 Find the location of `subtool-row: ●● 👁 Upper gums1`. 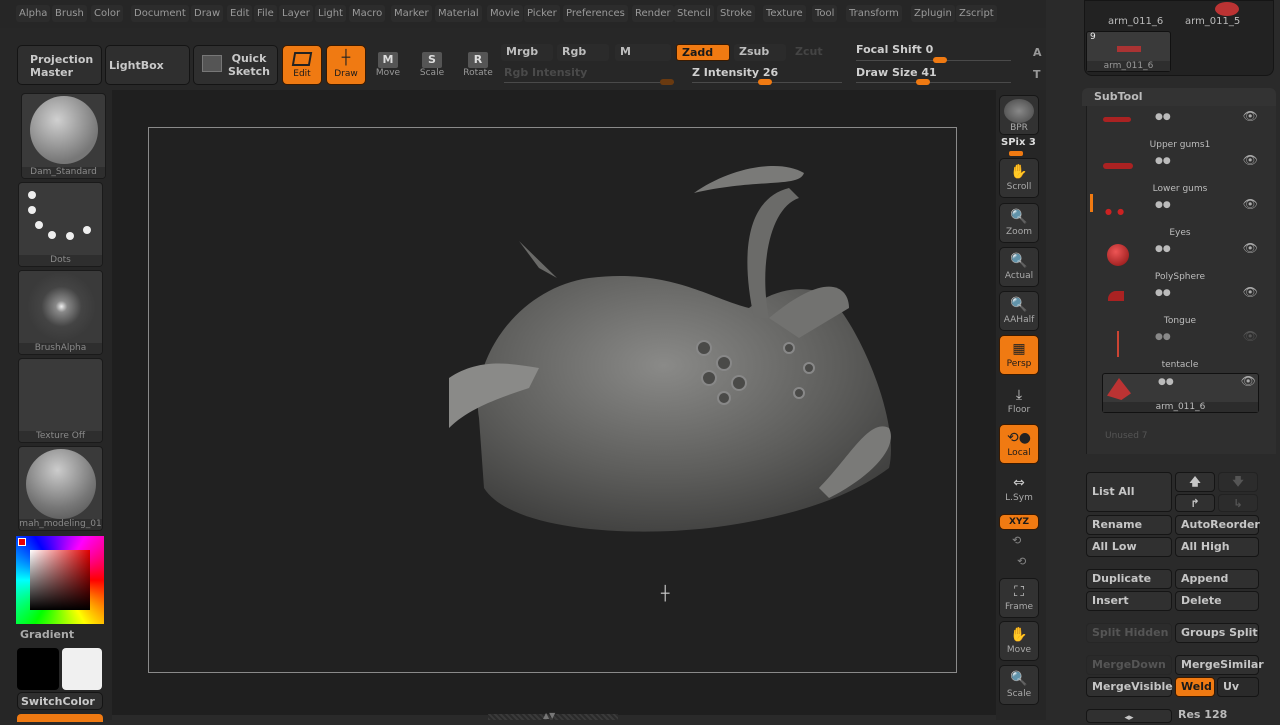

subtool-row: ●● 👁 Upper gums1 is located at coordinates (1180, 131).